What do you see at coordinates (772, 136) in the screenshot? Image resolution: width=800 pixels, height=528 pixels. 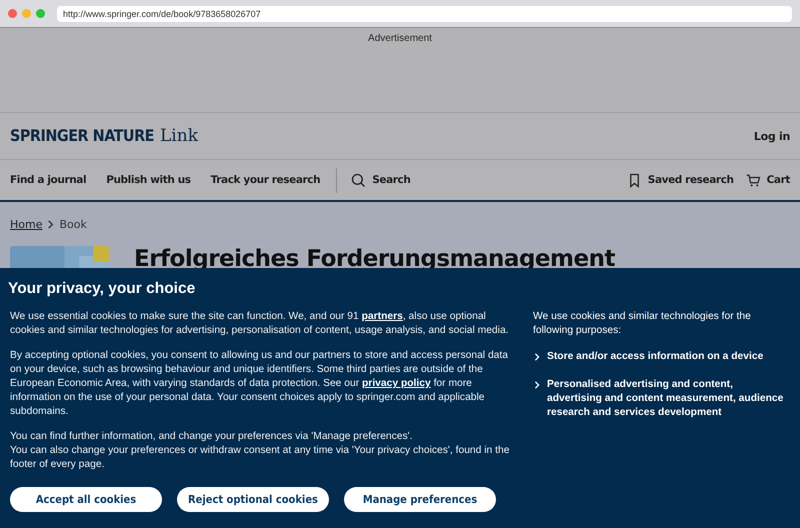 I see `login-link: Log in` at bounding box center [772, 136].